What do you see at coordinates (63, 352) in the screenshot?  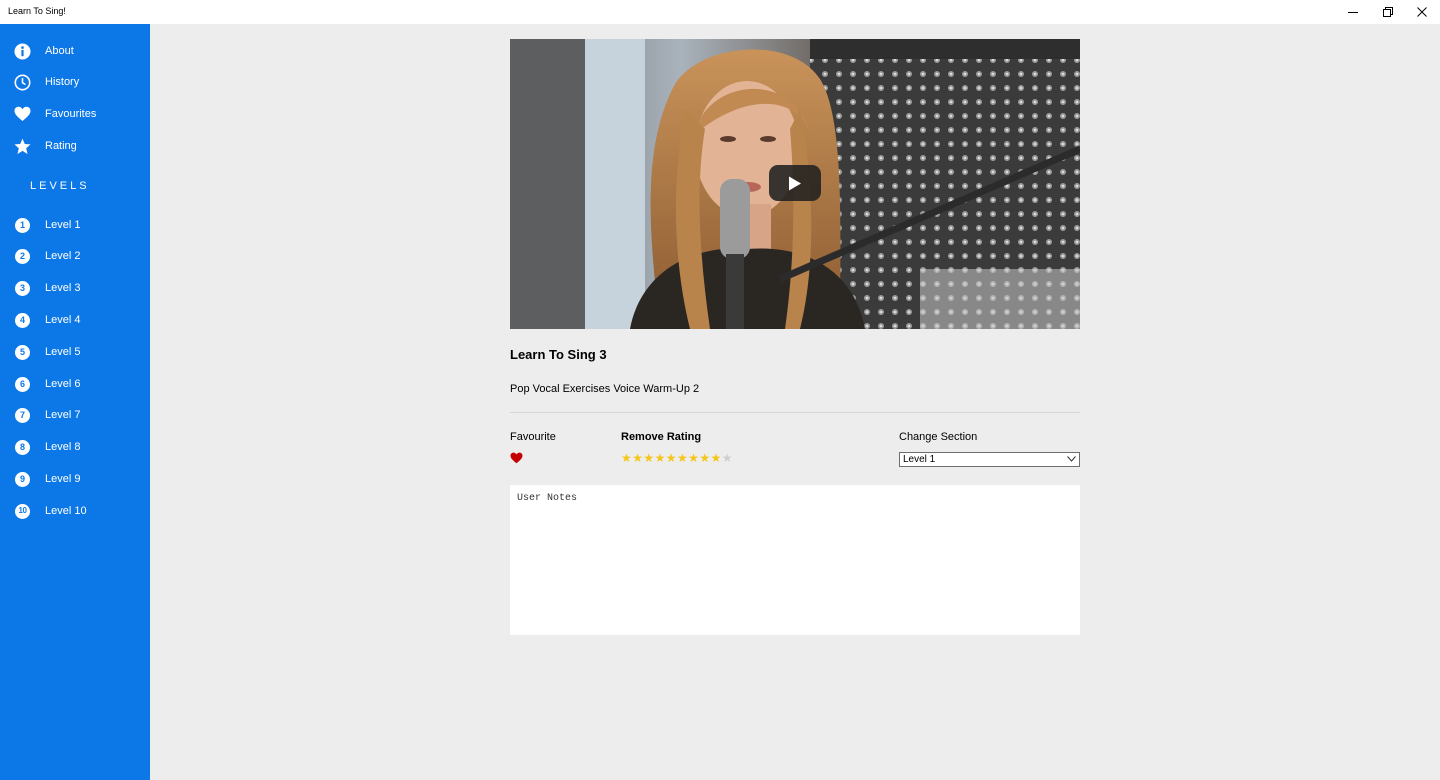 I see `sidebar-item-label: Level 5` at bounding box center [63, 352].